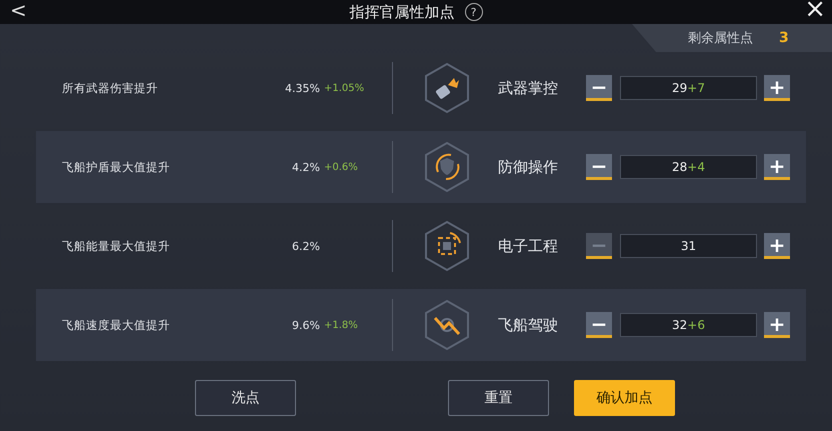 The width and height of the screenshot is (832, 431). Describe the element at coordinates (305, 167) in the screenshot. I see `stat-value: 4.2%` at that location.